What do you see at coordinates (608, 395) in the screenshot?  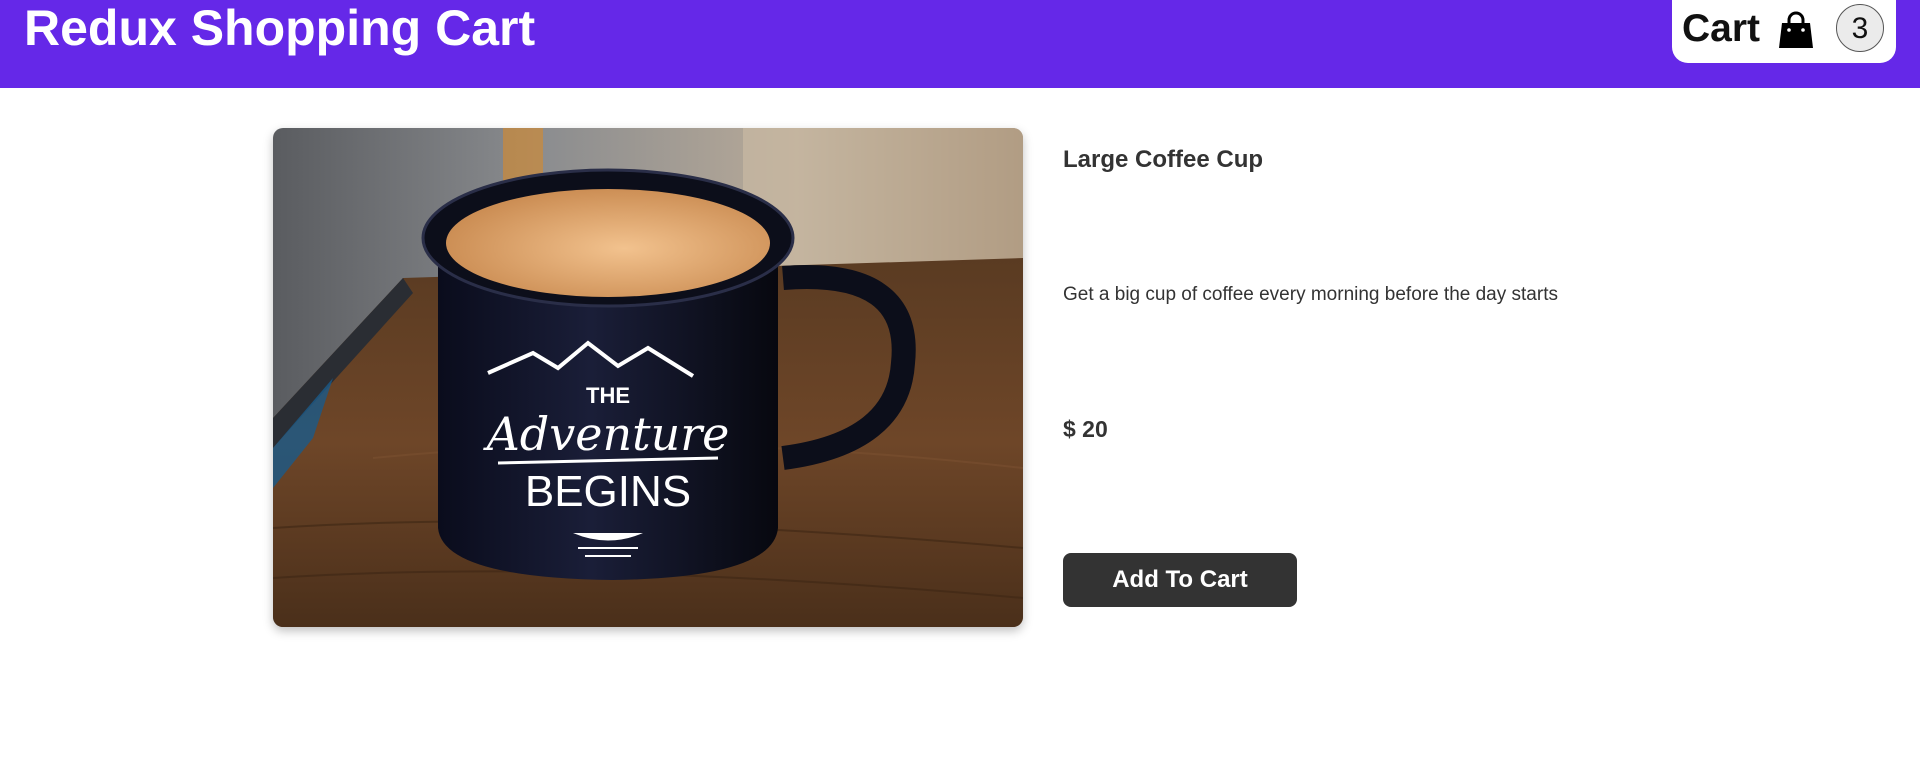 I see `mug-text-the: THE` at bounding box center [608, 395].